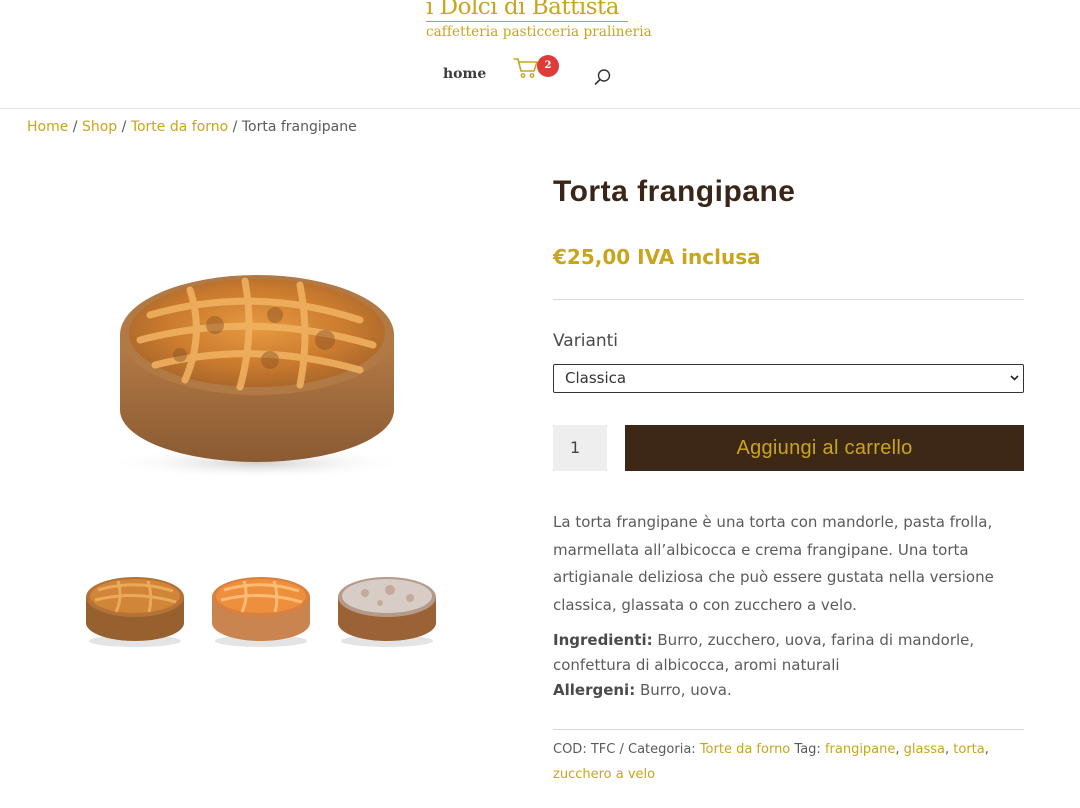 This screenshot has height=808, width=1080. Describe the element at coordinates (685, 690) in the screenshot. I see `allergens-text: Burro, uova.` at that location.